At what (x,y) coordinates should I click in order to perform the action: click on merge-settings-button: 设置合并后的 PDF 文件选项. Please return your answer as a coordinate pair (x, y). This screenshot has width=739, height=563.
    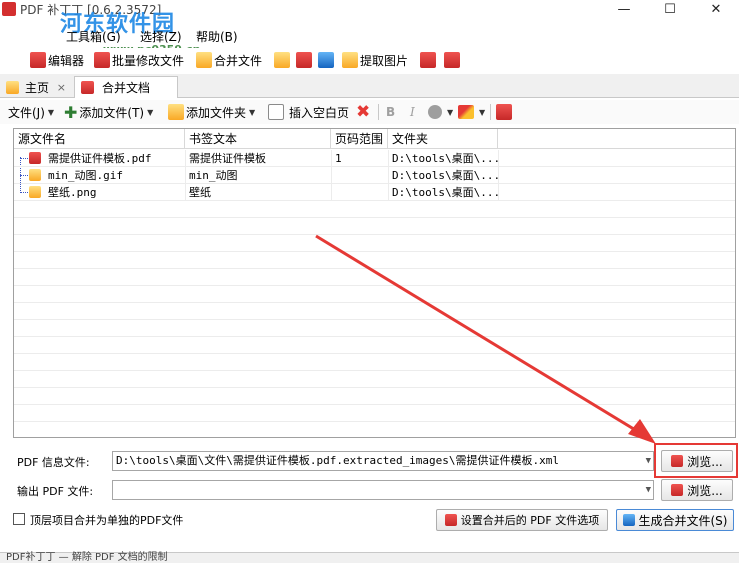
    Looking at the image, I should click on (522, 520).